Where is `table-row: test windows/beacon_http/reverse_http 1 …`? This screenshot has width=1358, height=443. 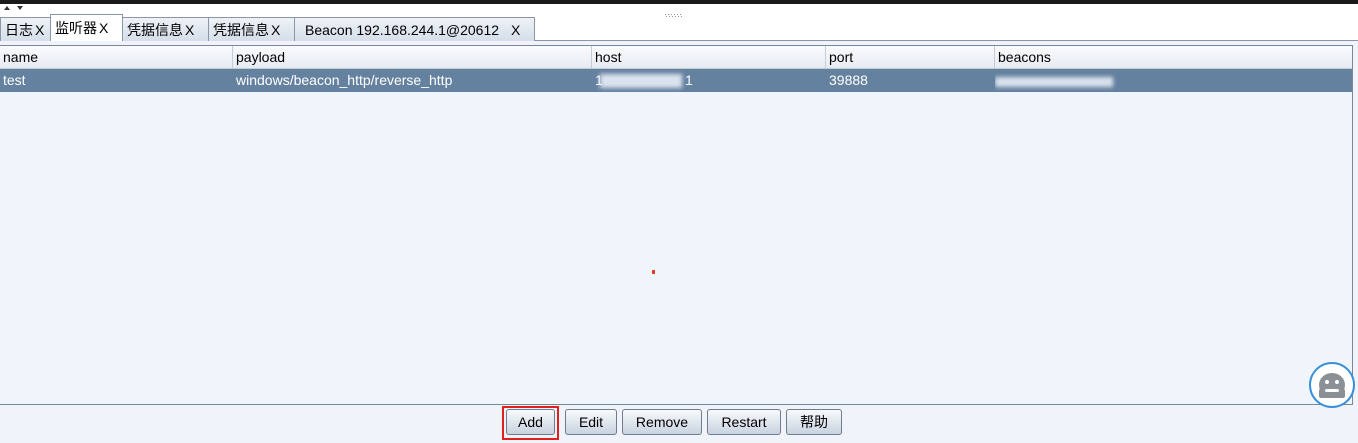 table-row: test windows/beacon_http/reverse_http 1 … is located at coordinates (676, 80).